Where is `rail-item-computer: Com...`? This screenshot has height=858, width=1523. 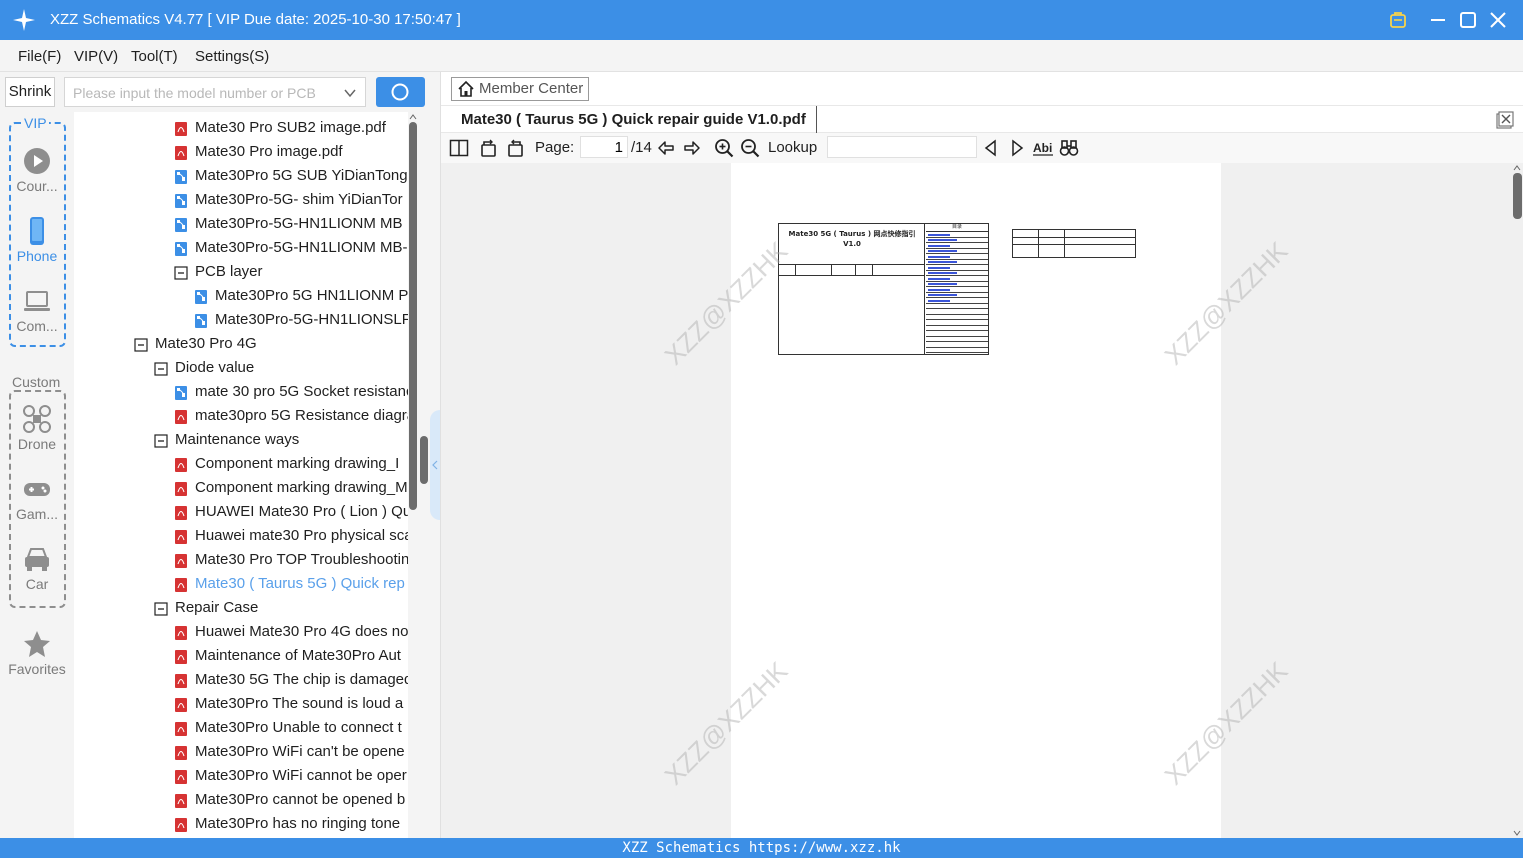
rail-item-computer: Com... is located at coordinates (37, 310).